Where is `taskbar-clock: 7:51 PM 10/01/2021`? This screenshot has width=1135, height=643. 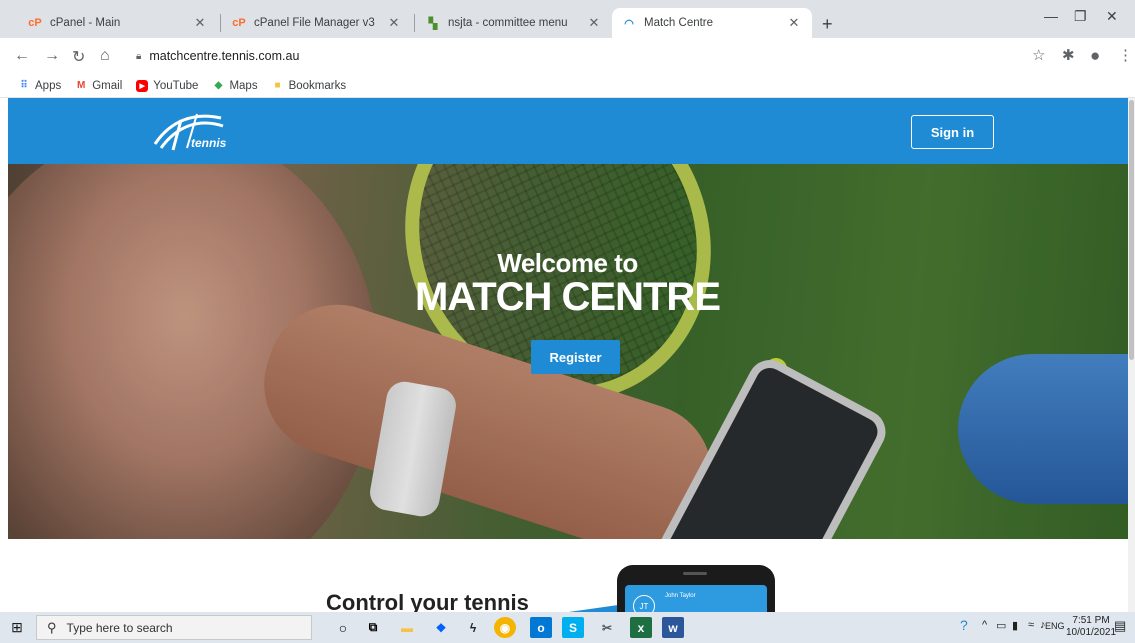
taskbar-clock: 7:51 PM 10/01/2021 is located at coordinates (1091, 627).